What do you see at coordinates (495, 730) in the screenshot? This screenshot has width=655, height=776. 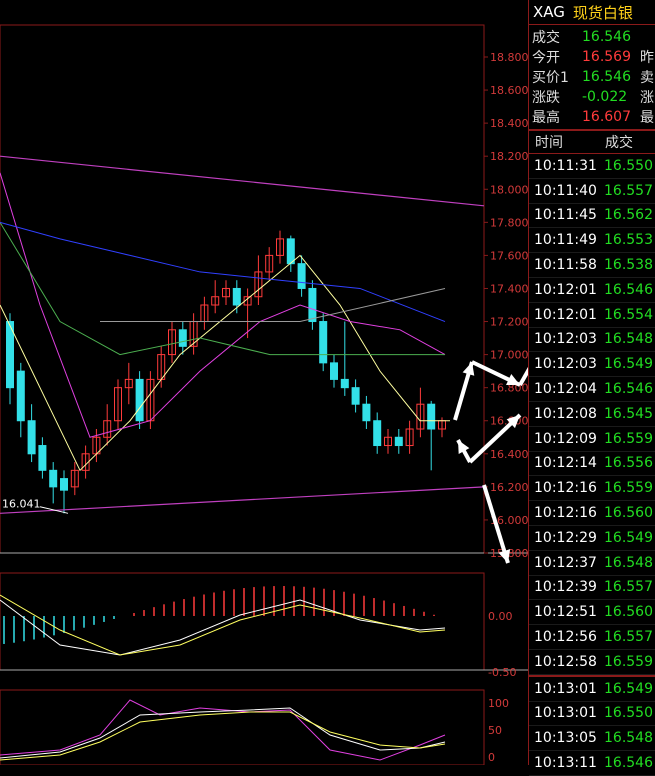 I see `kdj-axis-label: 50` at bounding box center [495, 730].